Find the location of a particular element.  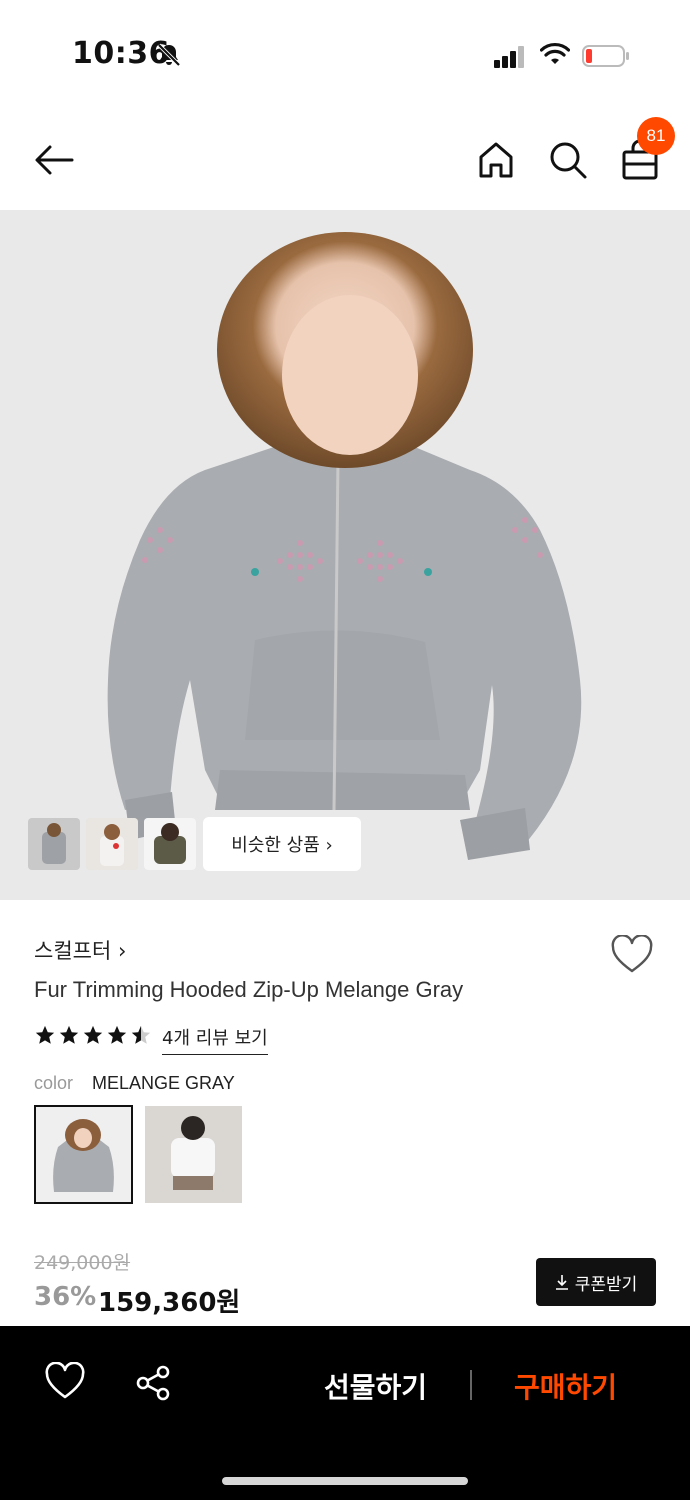

back-arrow-icon is located at coordinates (54, 160).